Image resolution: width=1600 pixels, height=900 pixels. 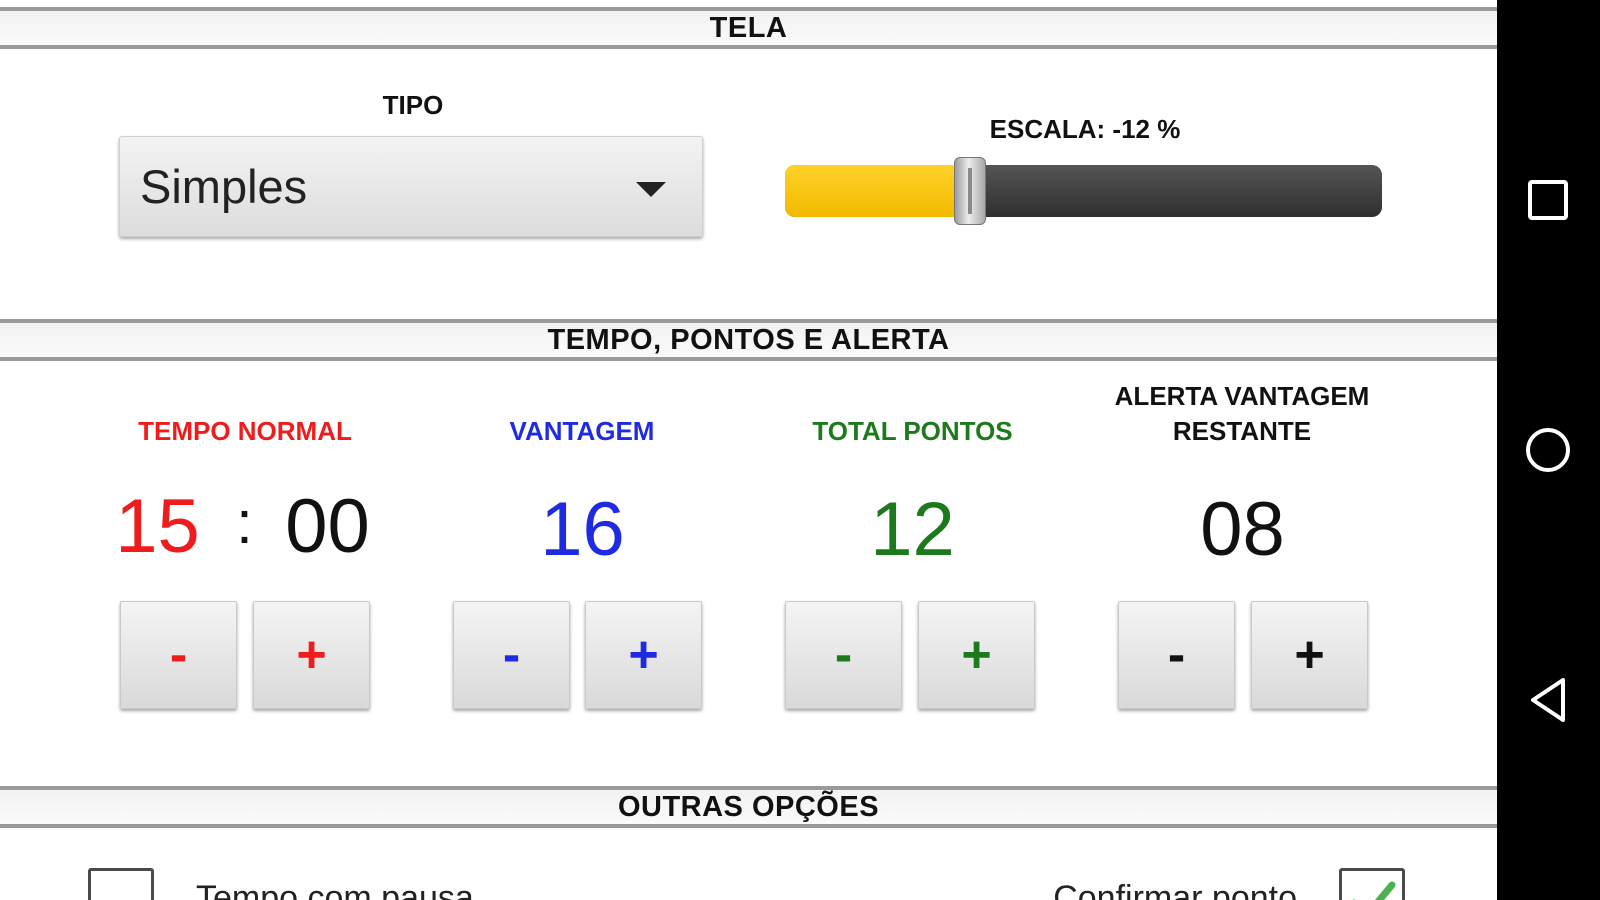 I want to click on total-pontos-label: TOTAL PONTOS, so click(x=912, y=431).